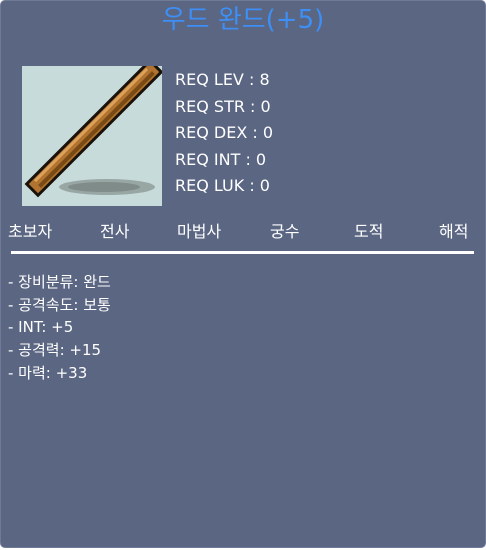  I want to click on item-title: 우드 완드(+5), so click(243, 20).